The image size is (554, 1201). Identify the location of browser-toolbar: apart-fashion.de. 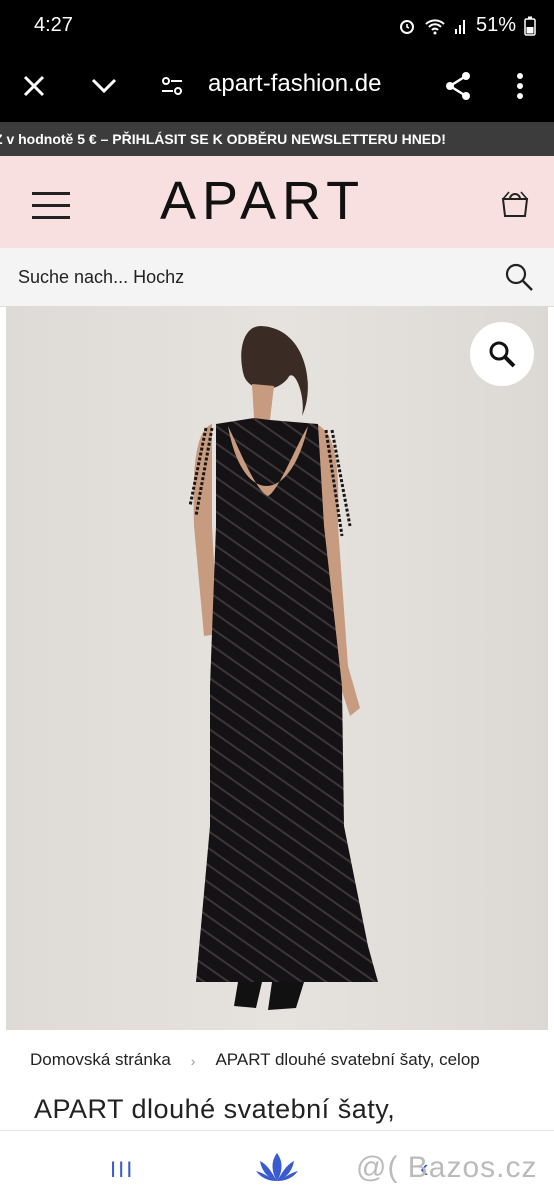
(277, 86).